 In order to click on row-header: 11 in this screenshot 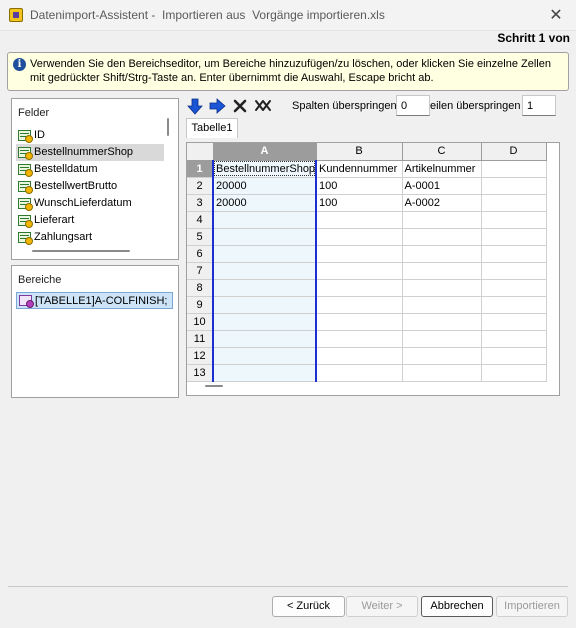, I will do `click(200, 339)`.